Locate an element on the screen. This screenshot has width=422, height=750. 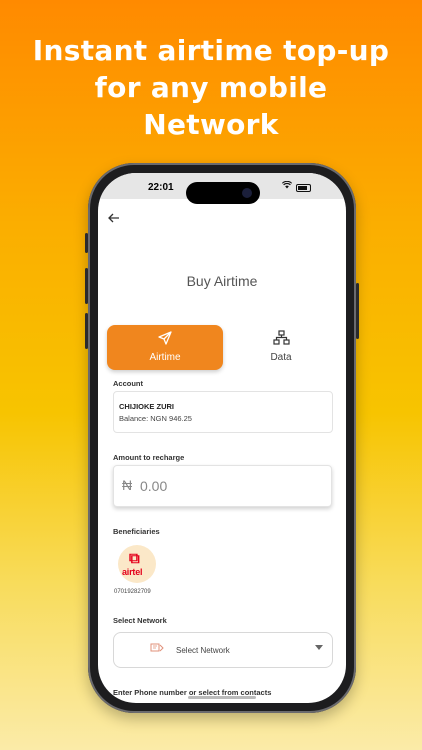
network-select: Select Network is located at coordinates (223, 650).